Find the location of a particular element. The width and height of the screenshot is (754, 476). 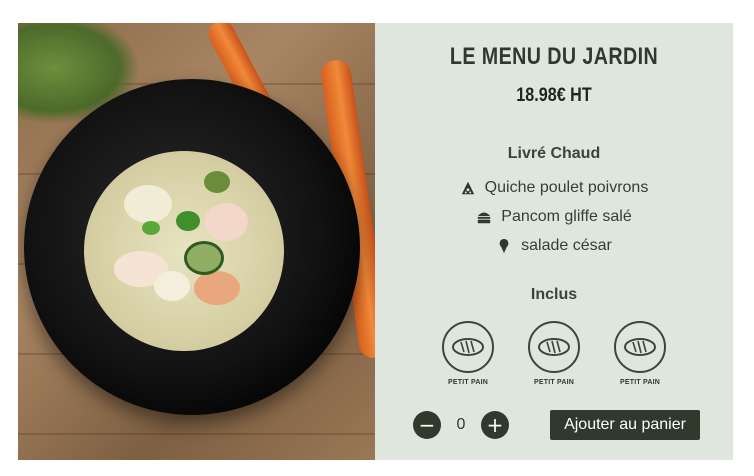

menu-item: Quiche poulet poivrons is located at coordinates (554, 188).